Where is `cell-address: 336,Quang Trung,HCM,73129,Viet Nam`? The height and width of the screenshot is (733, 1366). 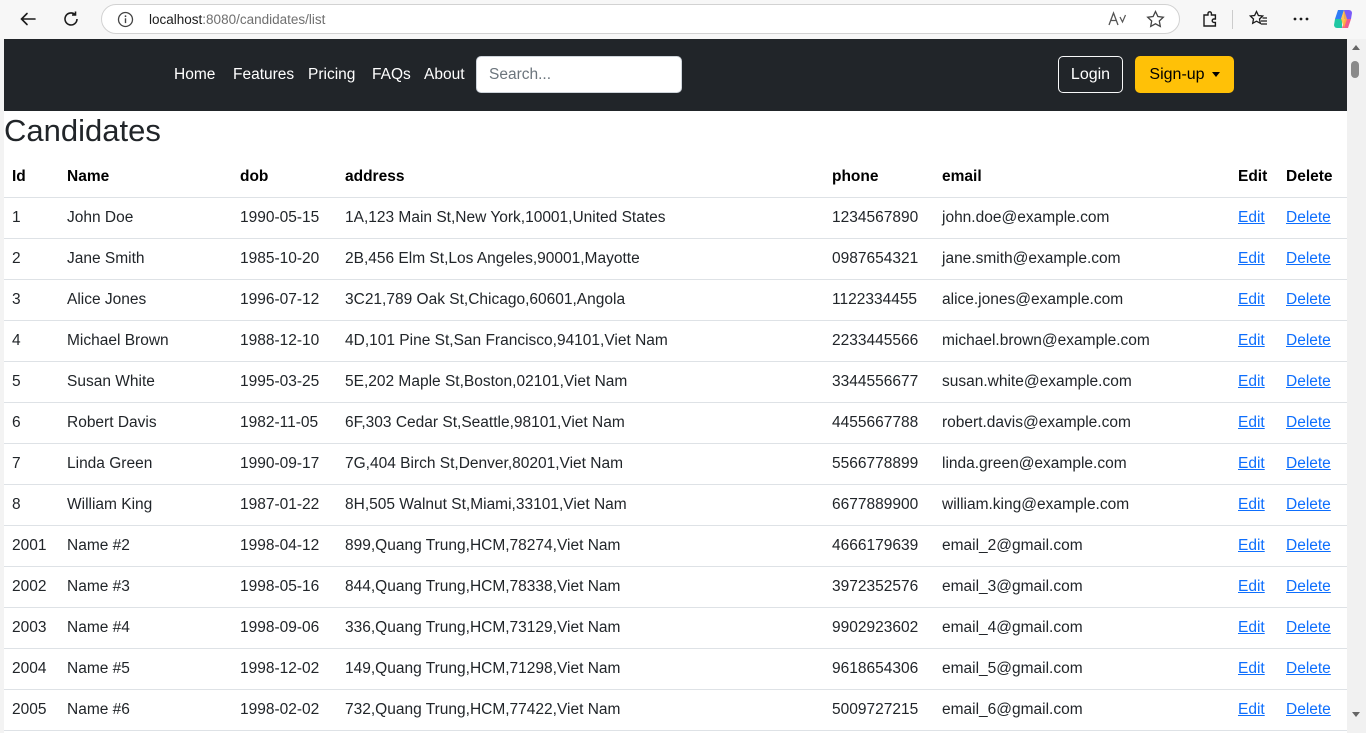
cell-address: 336,Quang Trung,HCM,73129,Viet Nam is located at coordinates (580, 628).